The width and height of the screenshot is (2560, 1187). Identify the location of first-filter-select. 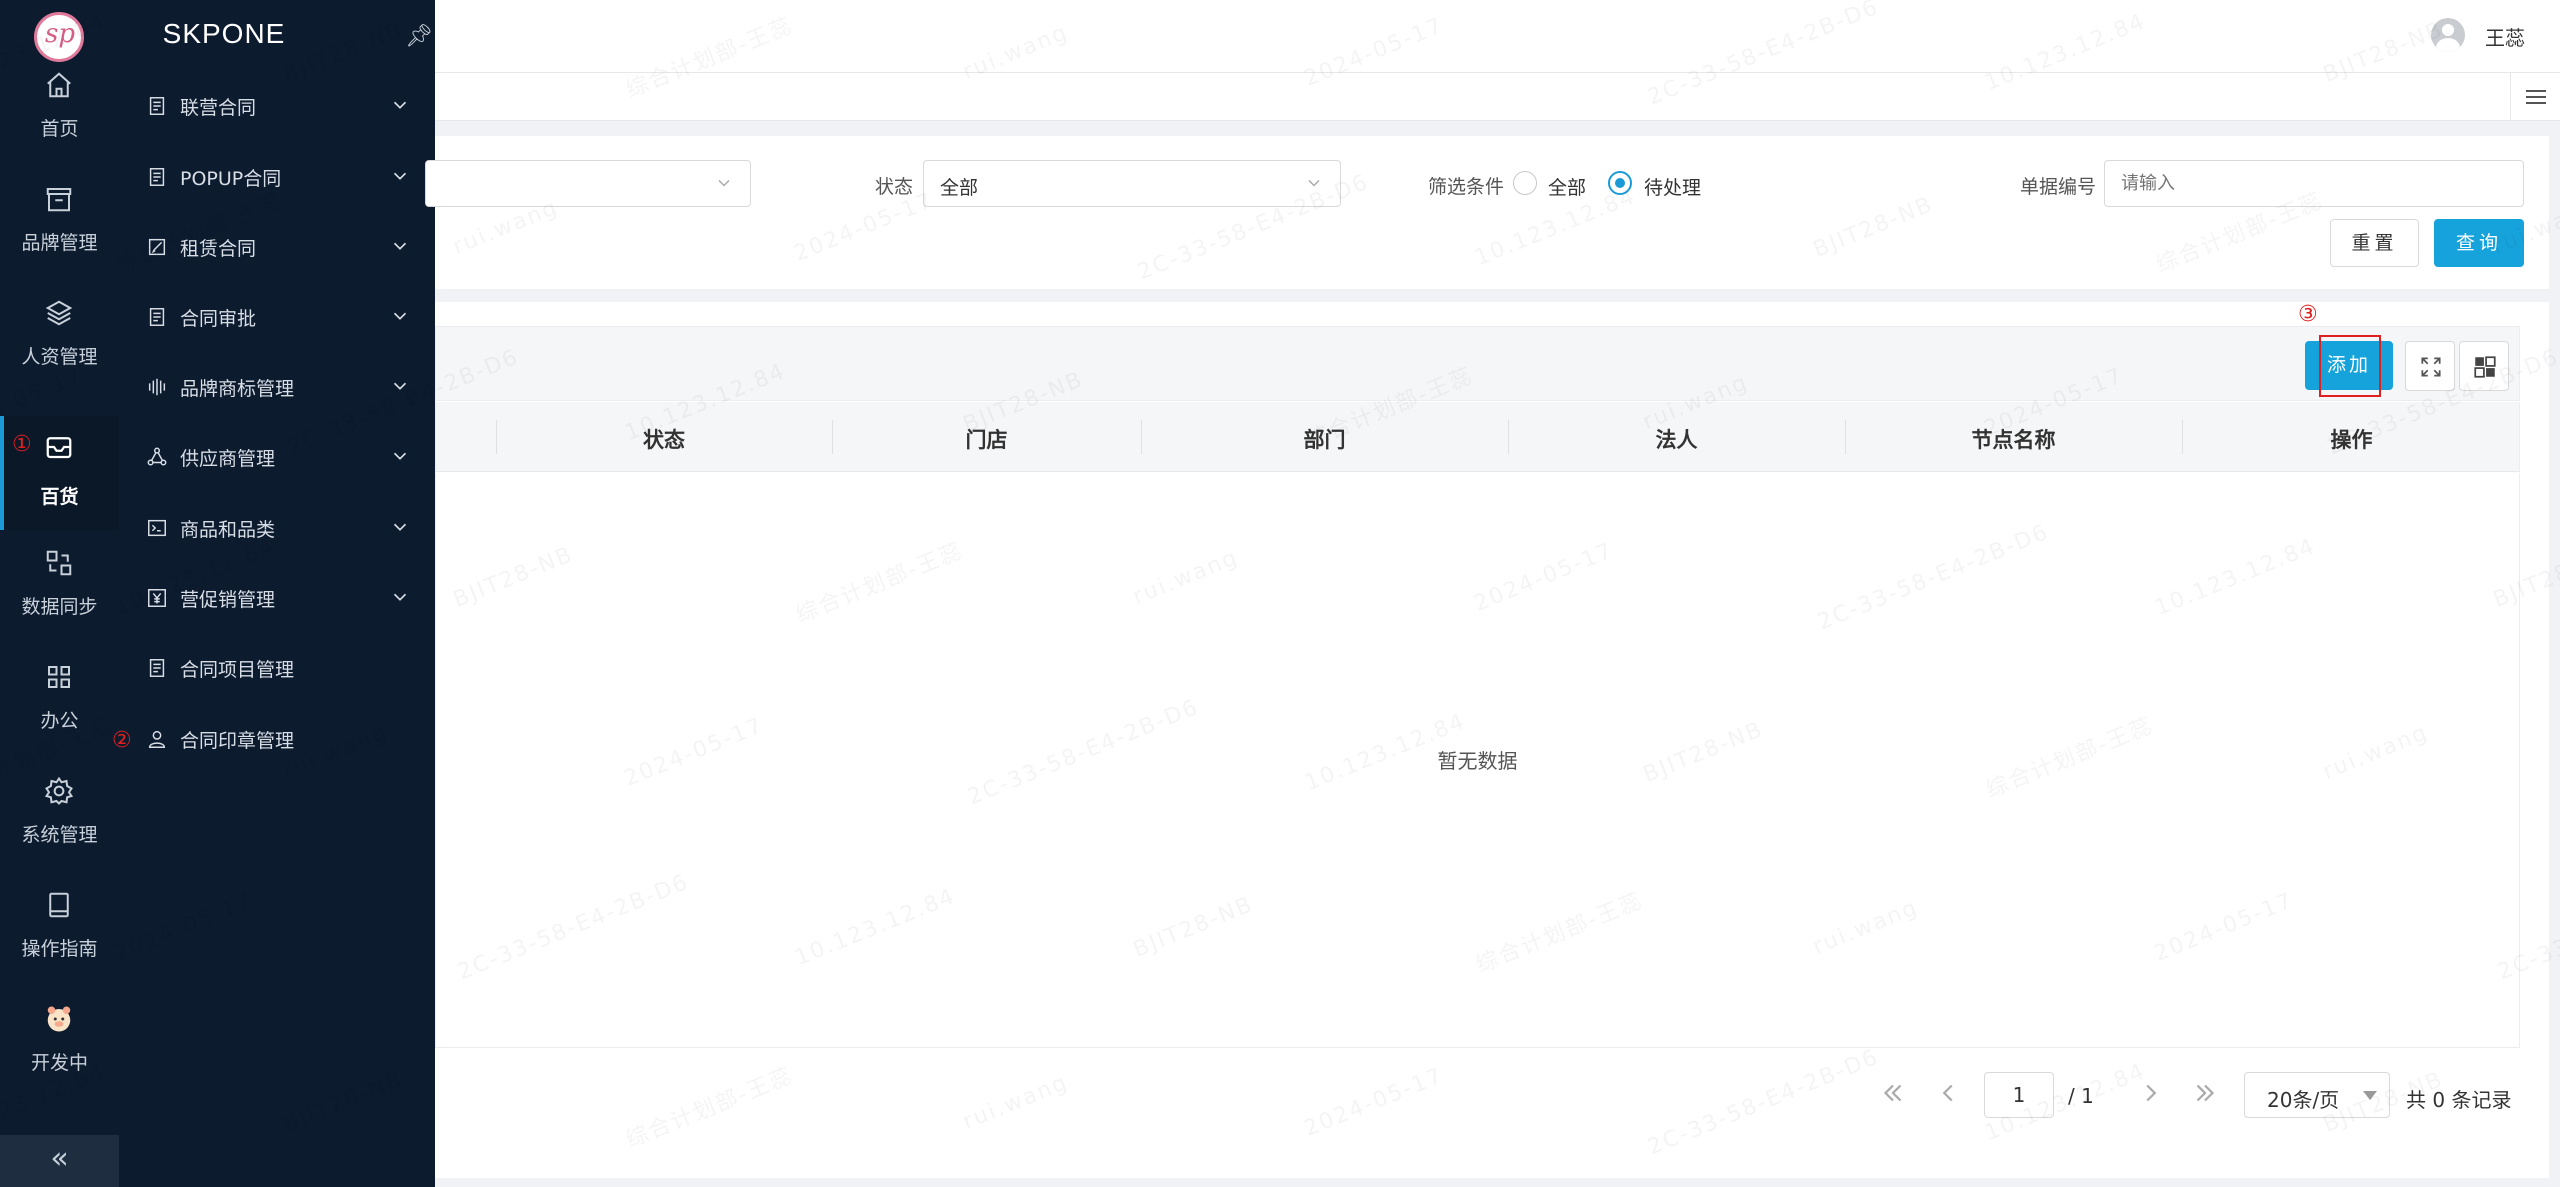
(588, 183).